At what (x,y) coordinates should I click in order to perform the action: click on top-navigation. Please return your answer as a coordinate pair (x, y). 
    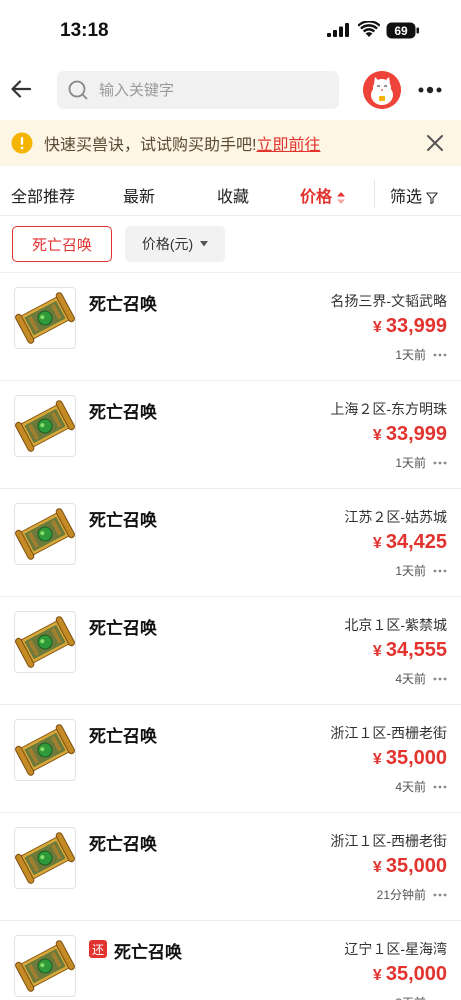
    Looking at the image, I should click on (230, 90).